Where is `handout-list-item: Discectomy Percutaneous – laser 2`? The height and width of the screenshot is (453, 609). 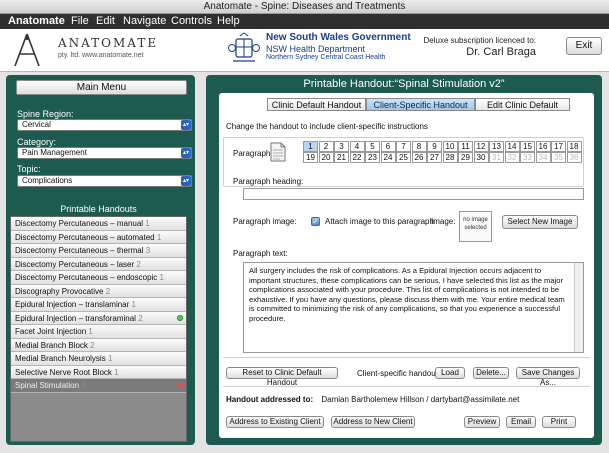 handout-list-item: Discectomy Percutaneous – laser 2 is located at coordinates (98, 264).